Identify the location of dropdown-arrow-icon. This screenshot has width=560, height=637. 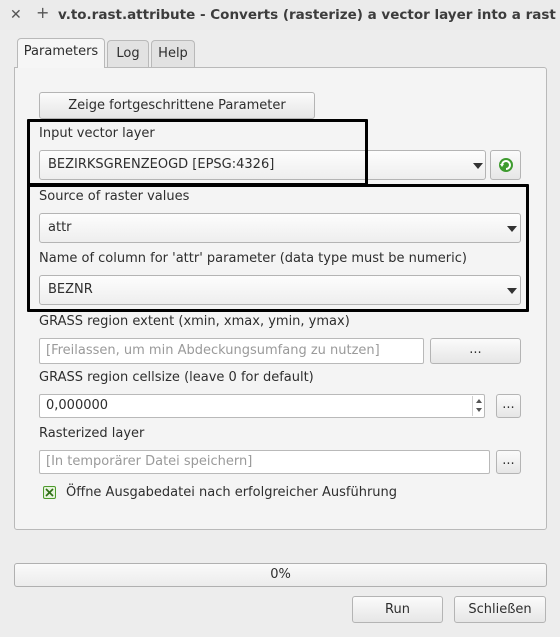
(478, 166).